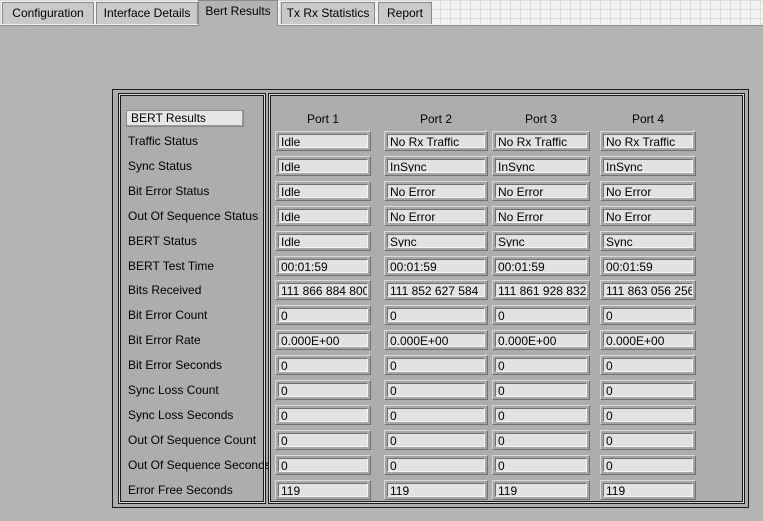  I want to click on indicator-bit-error-status-port-2: No Error, so click(436, 191).